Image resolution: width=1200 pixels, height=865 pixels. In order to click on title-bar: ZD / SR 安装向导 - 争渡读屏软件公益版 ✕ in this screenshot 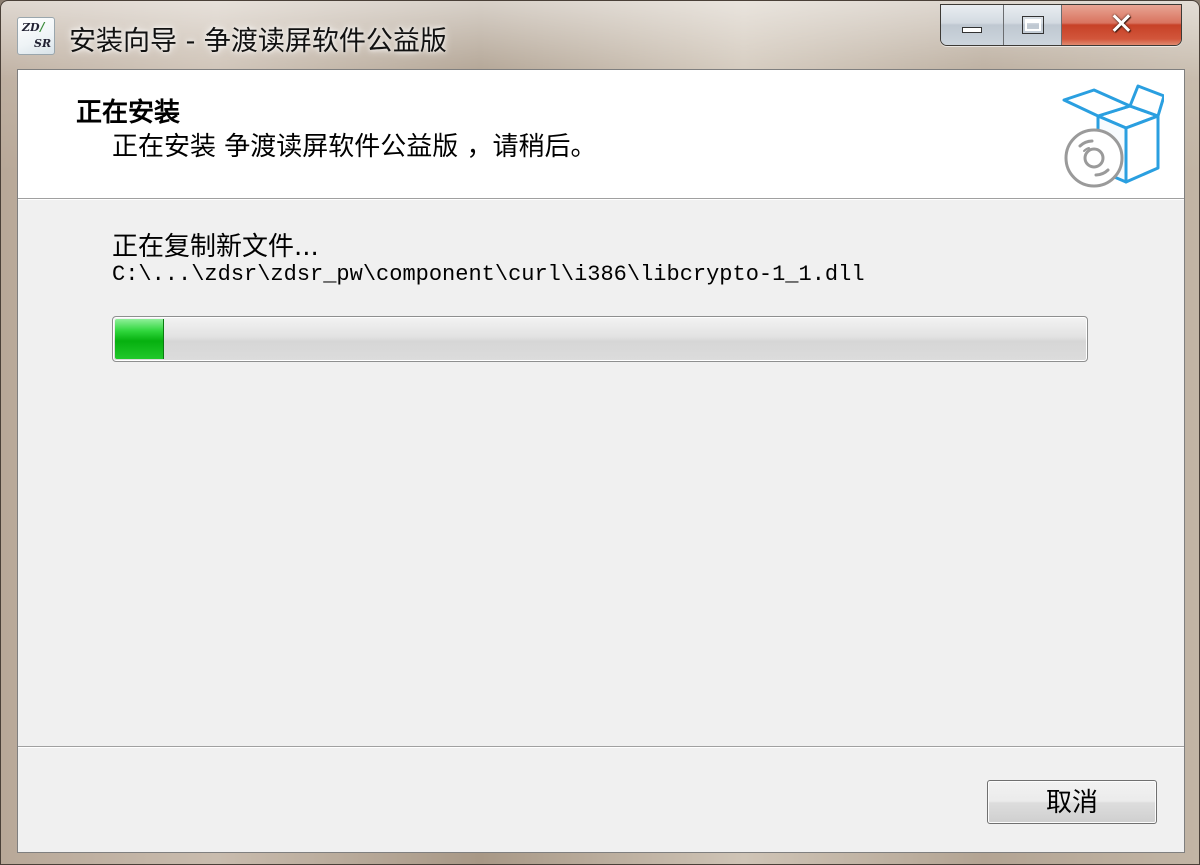, I will do `click(600, 35)`.